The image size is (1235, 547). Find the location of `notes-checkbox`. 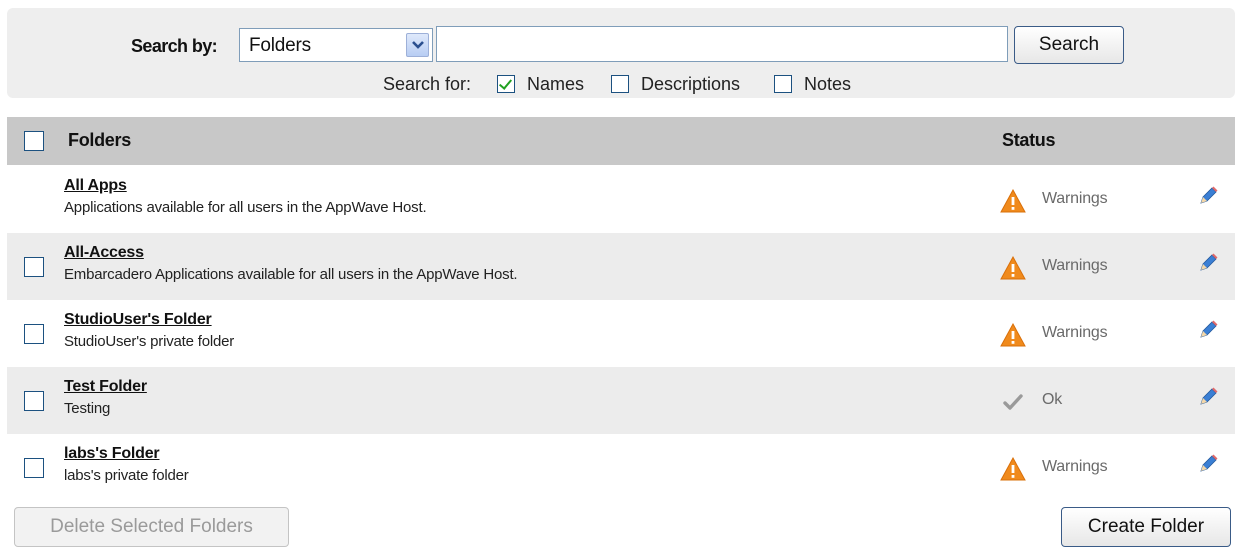

notes-checkbox is located at coordinates (783, 84).